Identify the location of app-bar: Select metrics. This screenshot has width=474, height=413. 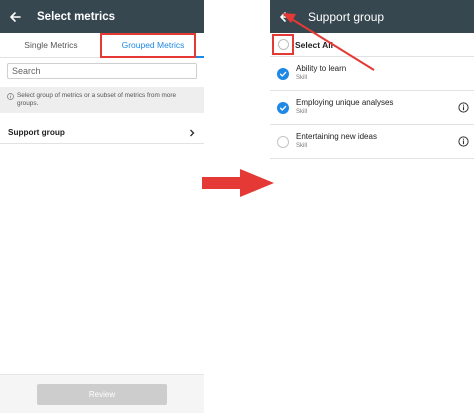
(102, 16).